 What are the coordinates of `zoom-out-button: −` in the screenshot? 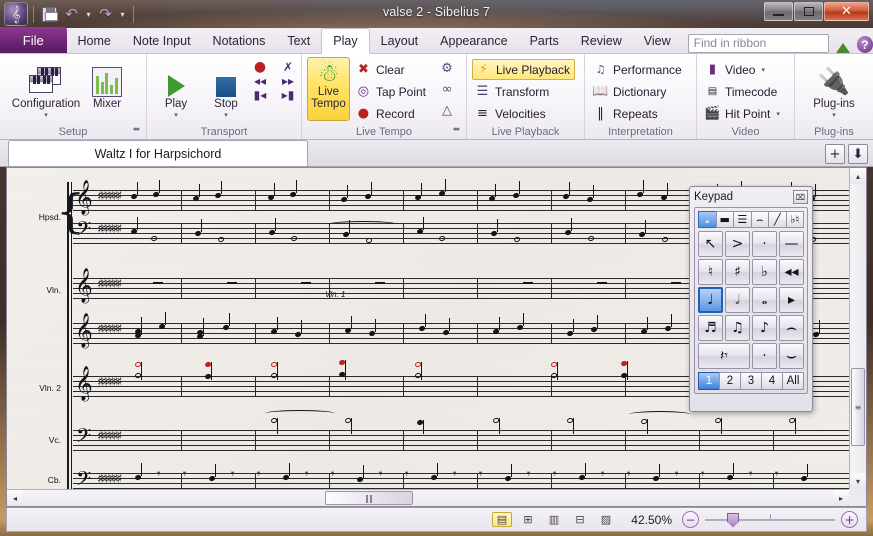 It's located at (690, 519).